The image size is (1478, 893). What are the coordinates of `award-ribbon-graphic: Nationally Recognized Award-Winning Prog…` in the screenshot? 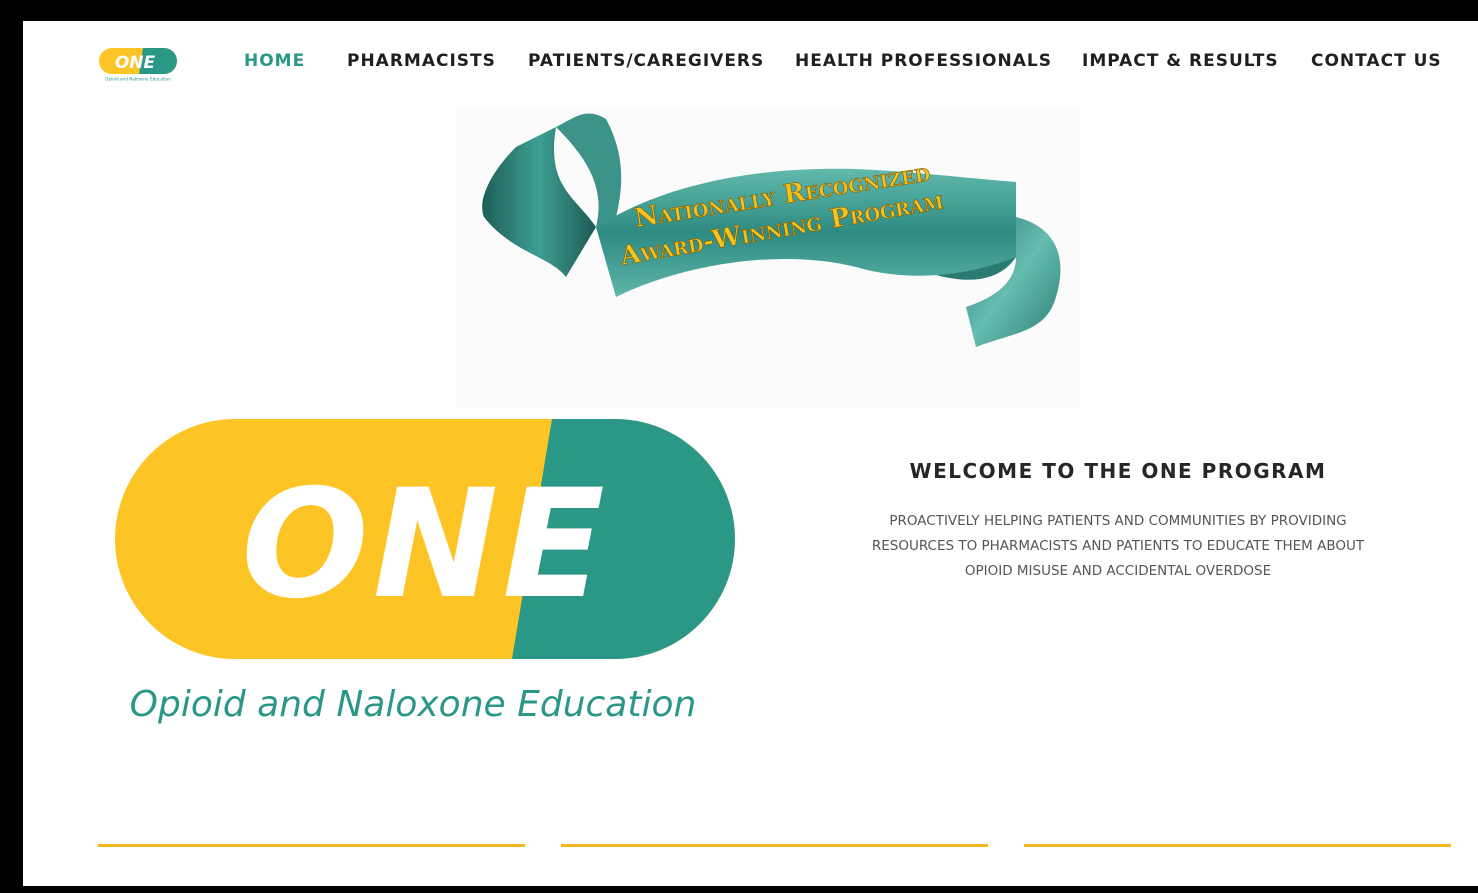 It's located at (771, 230).